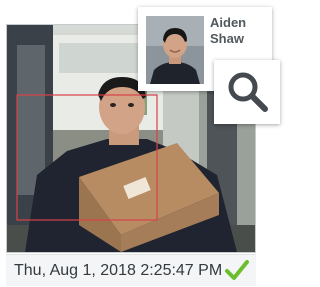 Image resolution: width=320 pixels, height=287 pixels. What do you see at coordinates (175, 50) in the screenshot?
I see `avatar` at bounding box center [175, 50].